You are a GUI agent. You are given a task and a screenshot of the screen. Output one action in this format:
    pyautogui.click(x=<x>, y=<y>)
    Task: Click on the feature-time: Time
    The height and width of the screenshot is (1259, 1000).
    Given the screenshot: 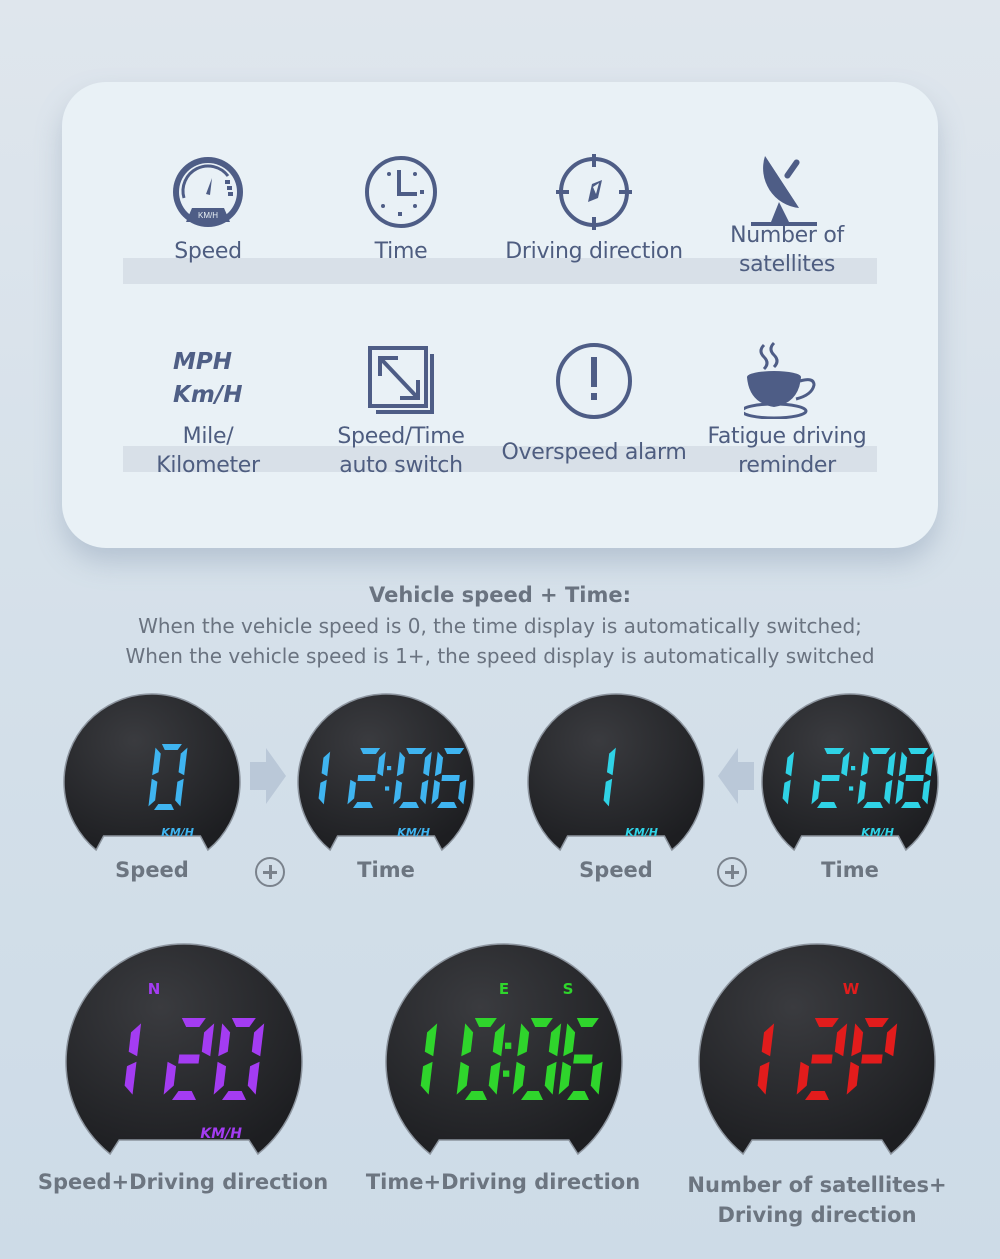 What is the action you would take?
    pyautogui.click(x=401, y=206)
    